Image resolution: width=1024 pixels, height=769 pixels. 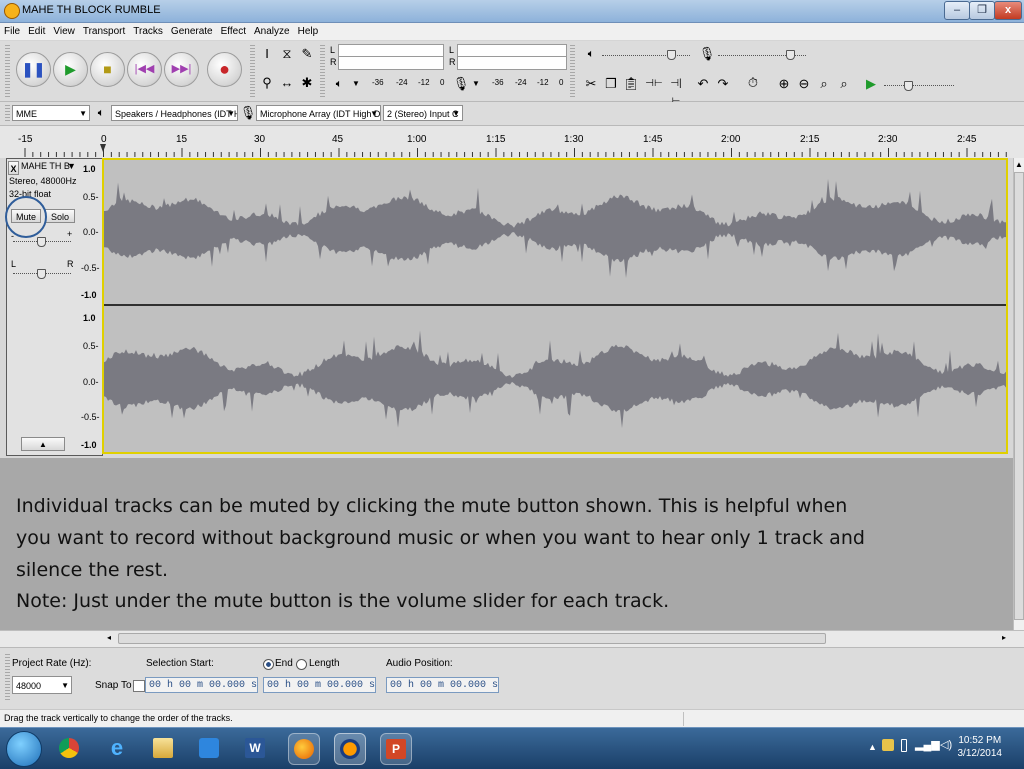 I want to click on selection-start-time: 00 h 00 m 00.000 s, so click(x=201, y=685).